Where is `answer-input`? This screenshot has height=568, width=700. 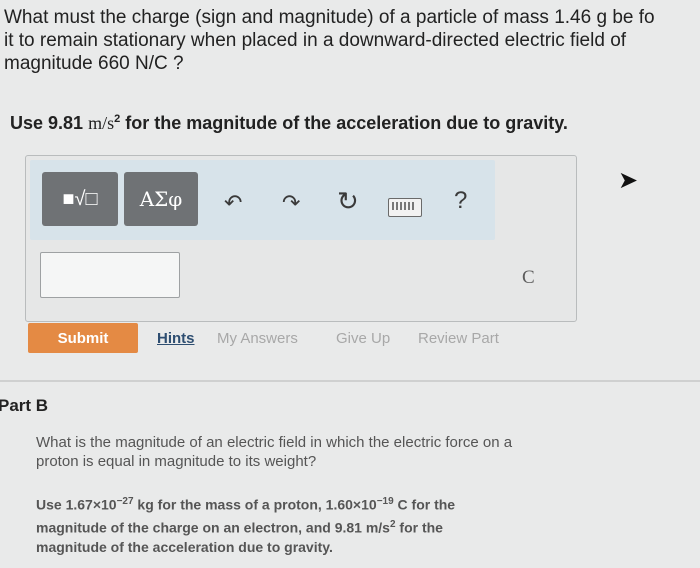
answer-input is located at coordinates (110, 275).